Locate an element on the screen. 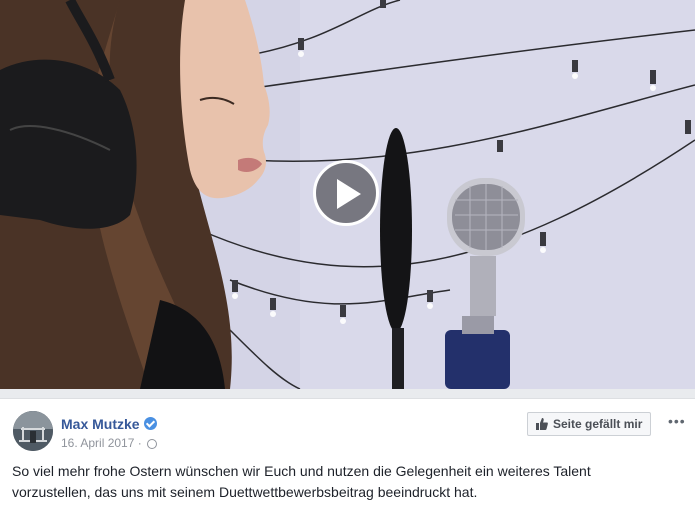 The width and height of the screenshot is (695, 507). thumbs-up-icon is located at coordinates (542, 424).